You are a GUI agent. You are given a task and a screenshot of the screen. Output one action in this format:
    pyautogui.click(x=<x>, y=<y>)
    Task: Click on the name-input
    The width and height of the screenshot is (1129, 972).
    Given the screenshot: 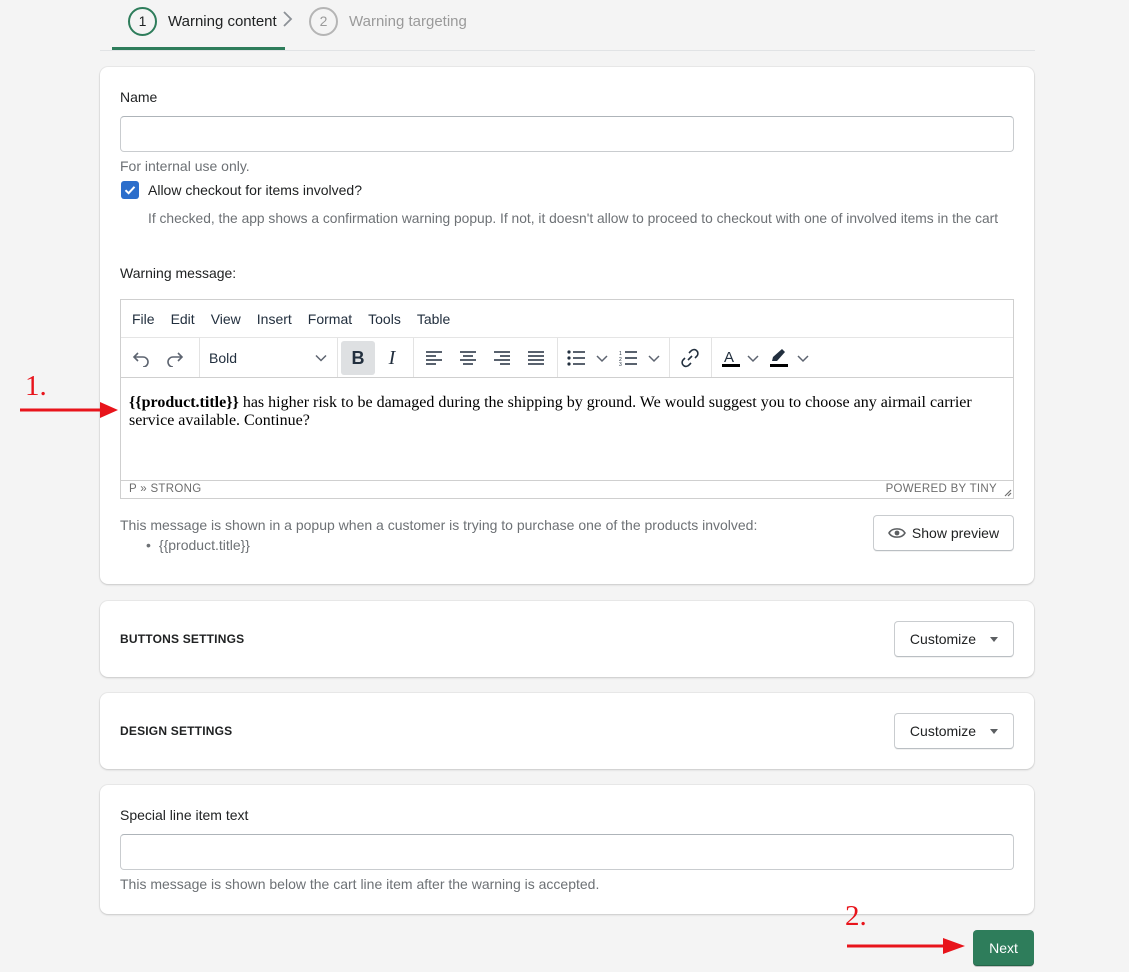 What is the action you would take?
    pyautogui.click(x=567, y=134)
    